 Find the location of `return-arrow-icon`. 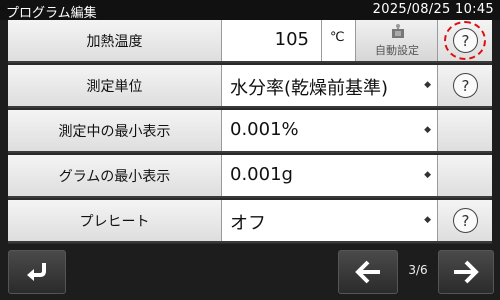

return-arrow-icon is located at coordinates (36, 272).